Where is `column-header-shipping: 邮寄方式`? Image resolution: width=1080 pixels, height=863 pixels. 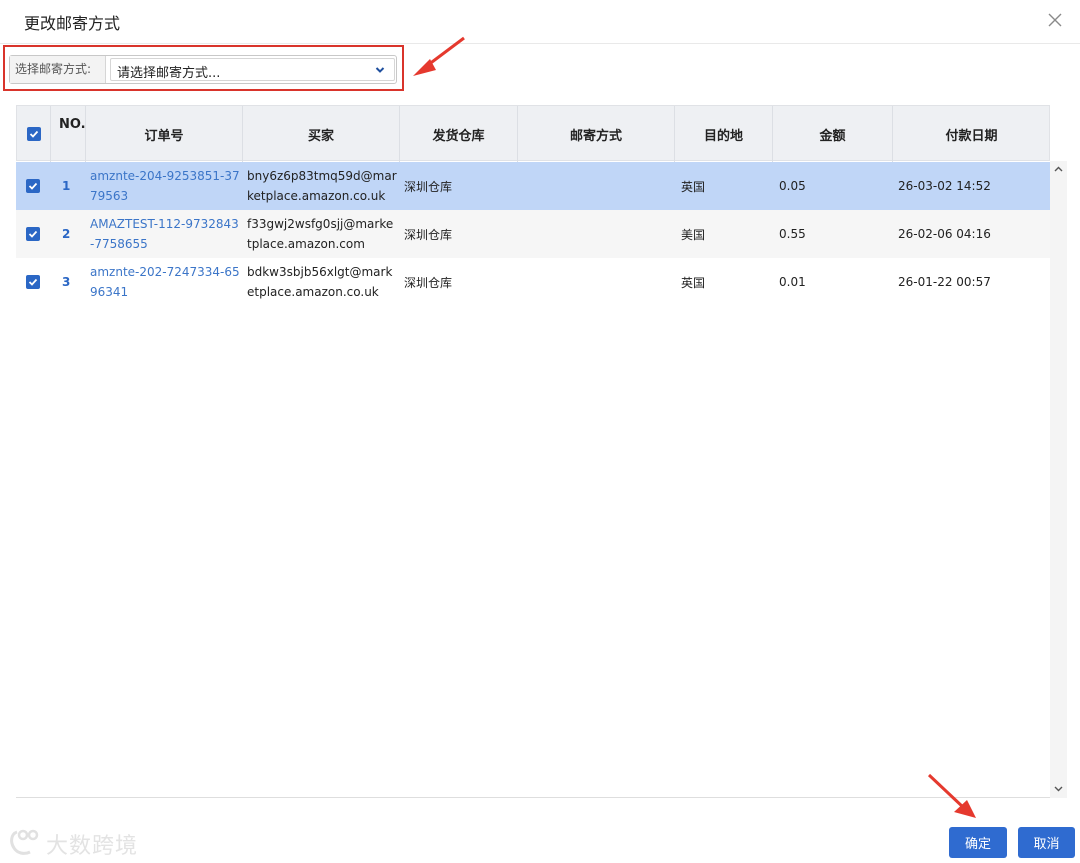 column-header-shipping: 邮寄方式 is located at coordinates (596, 134).